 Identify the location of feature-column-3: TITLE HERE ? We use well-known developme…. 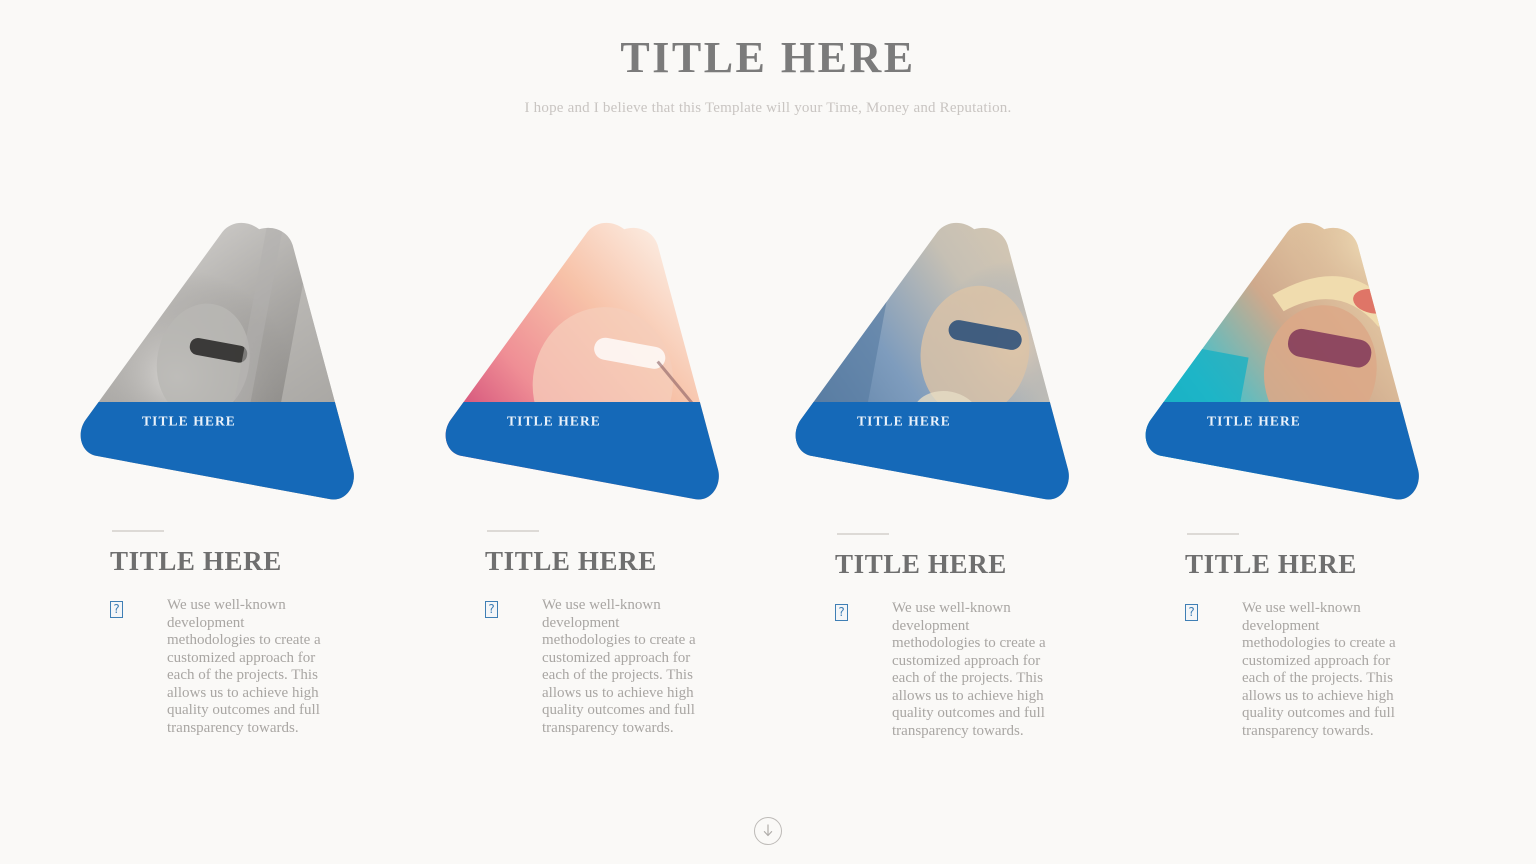
(985, 636).